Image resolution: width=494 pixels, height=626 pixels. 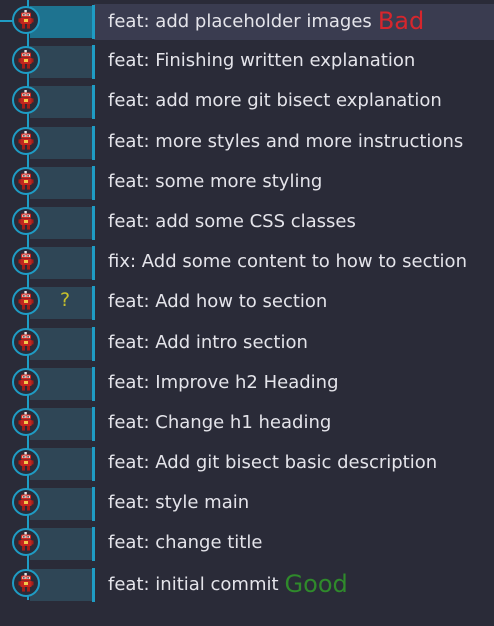 I want to click on commit-message: feat: add some CSS classes, so click(x=232, y=222).